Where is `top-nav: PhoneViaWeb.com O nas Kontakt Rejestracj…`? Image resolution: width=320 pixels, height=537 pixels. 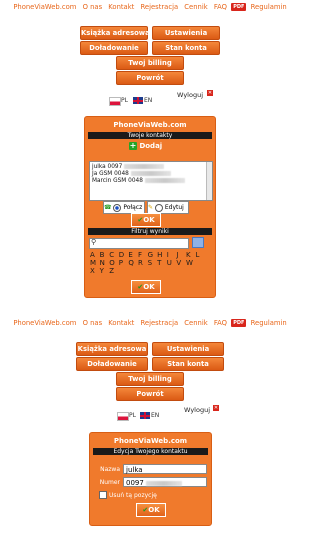
top-nav: PhoneViaWeb.com O nas Kontakt Rejestracj… is located at coordinates (150, 7).